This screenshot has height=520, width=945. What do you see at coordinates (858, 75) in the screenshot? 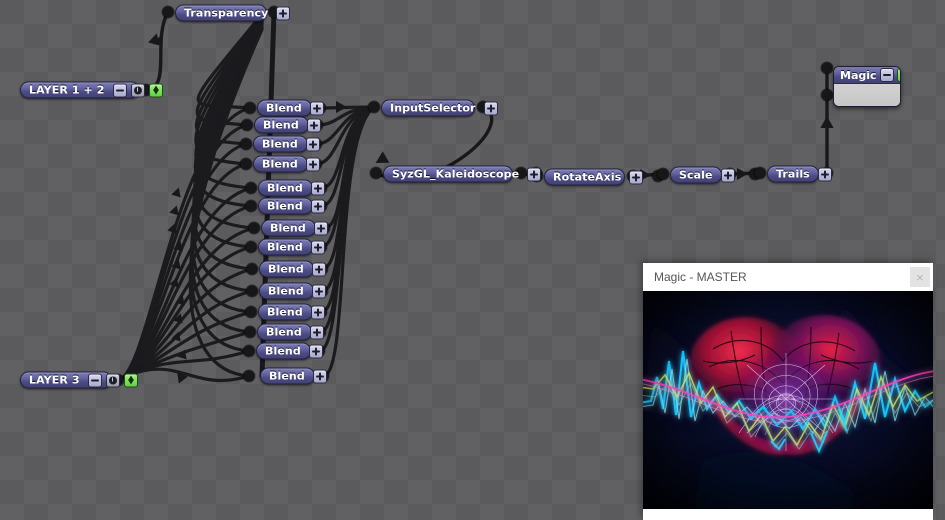
I see `node-label: Magic` at bounding box center [858, 75].